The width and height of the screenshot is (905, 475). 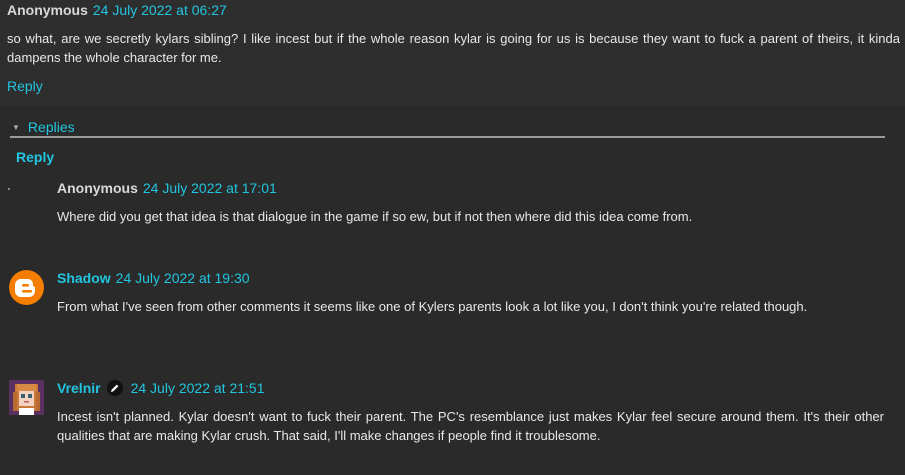 I want to click on reply-timestamp-link: 24 July 2022 at 19:30, so click(x=183, y=278).